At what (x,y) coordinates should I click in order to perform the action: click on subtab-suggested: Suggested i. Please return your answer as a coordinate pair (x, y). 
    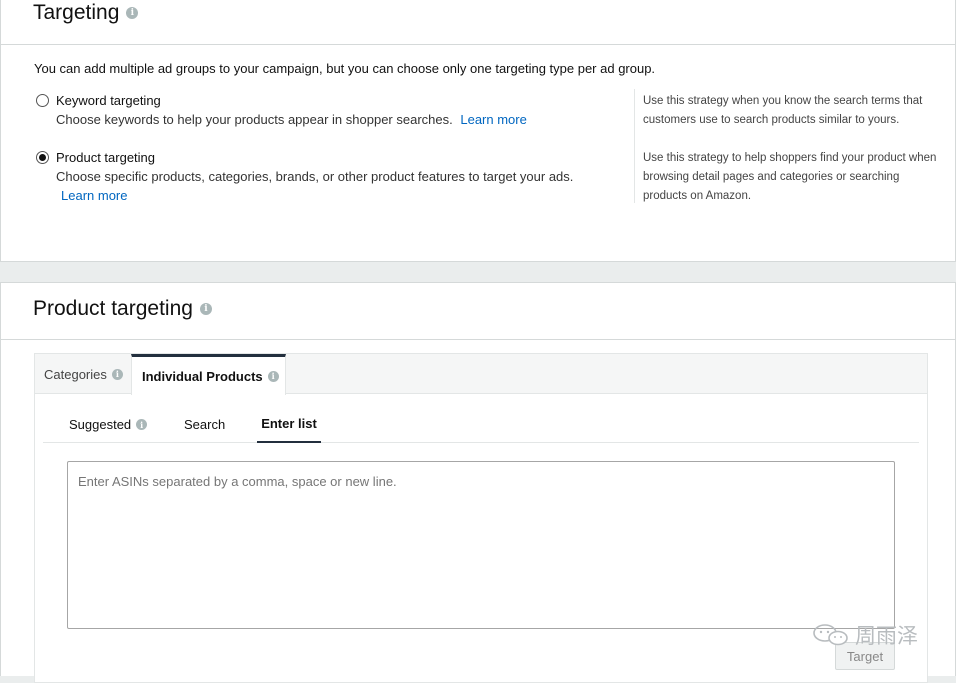
    Looking at the image, I should click on (108, 424).